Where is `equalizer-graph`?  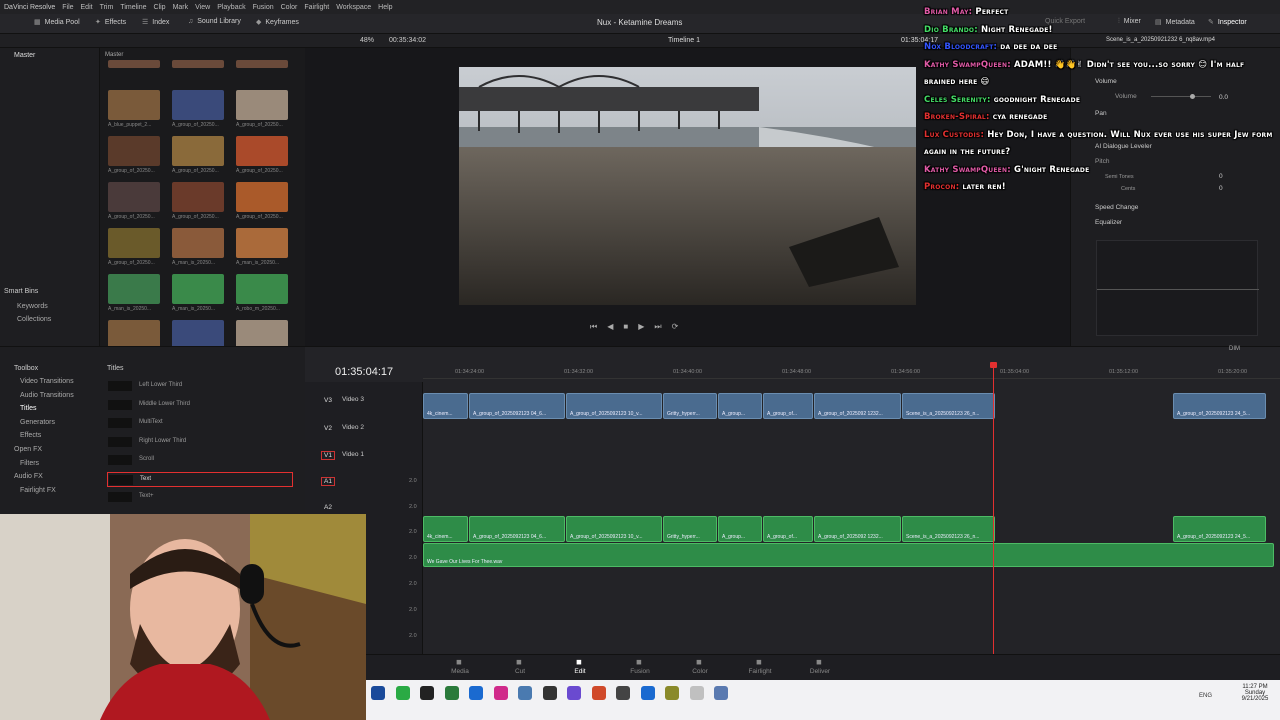
equalizer-graph is located at coordinates (1177, 288).